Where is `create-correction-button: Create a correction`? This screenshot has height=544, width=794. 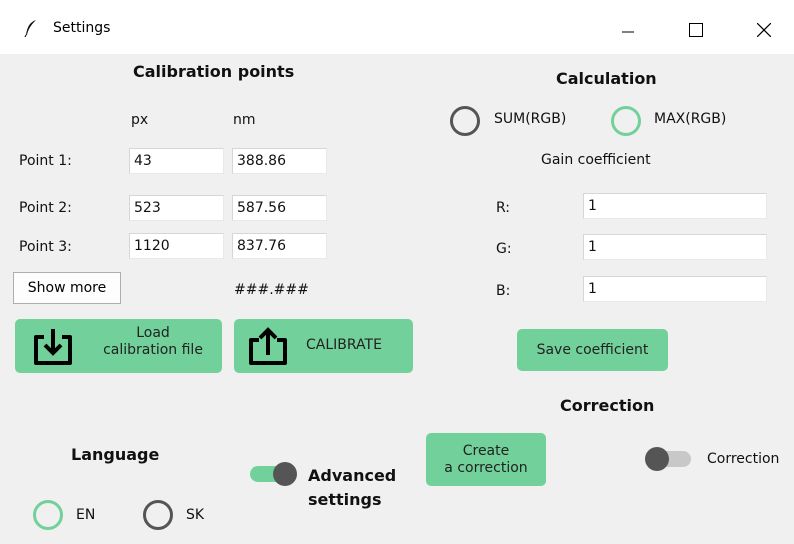 create-correction-button: Create a correction is located at coordinates (486, 459).